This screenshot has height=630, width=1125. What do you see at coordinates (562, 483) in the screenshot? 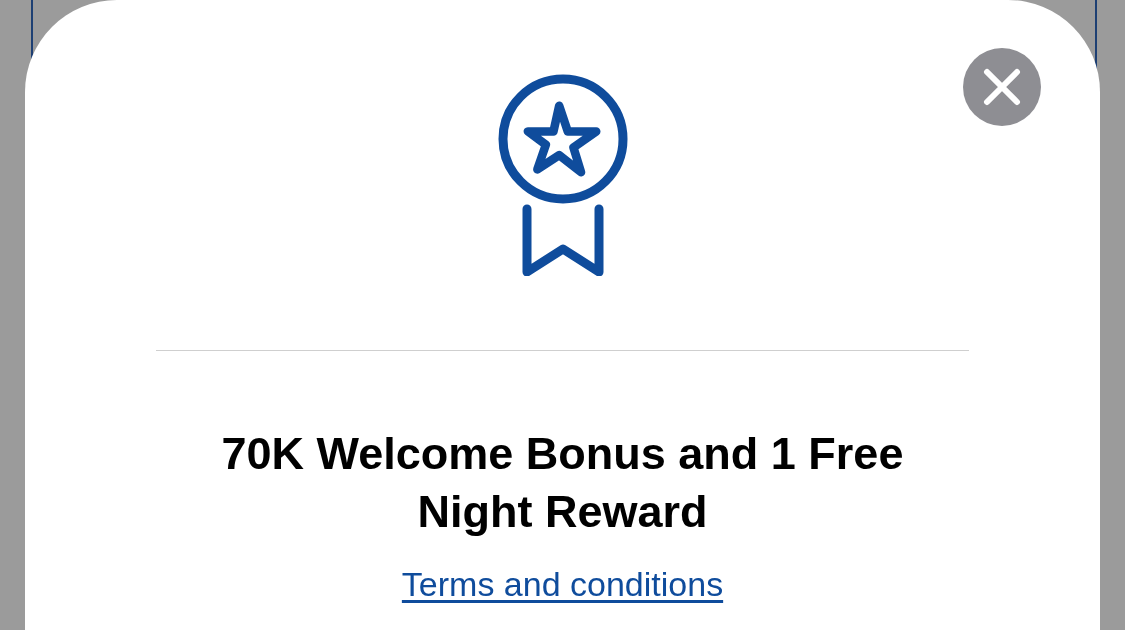
I see `offer-title: 70K Welcome Bonus and 1 Free Night Reward` at bounding box center [562, 483].